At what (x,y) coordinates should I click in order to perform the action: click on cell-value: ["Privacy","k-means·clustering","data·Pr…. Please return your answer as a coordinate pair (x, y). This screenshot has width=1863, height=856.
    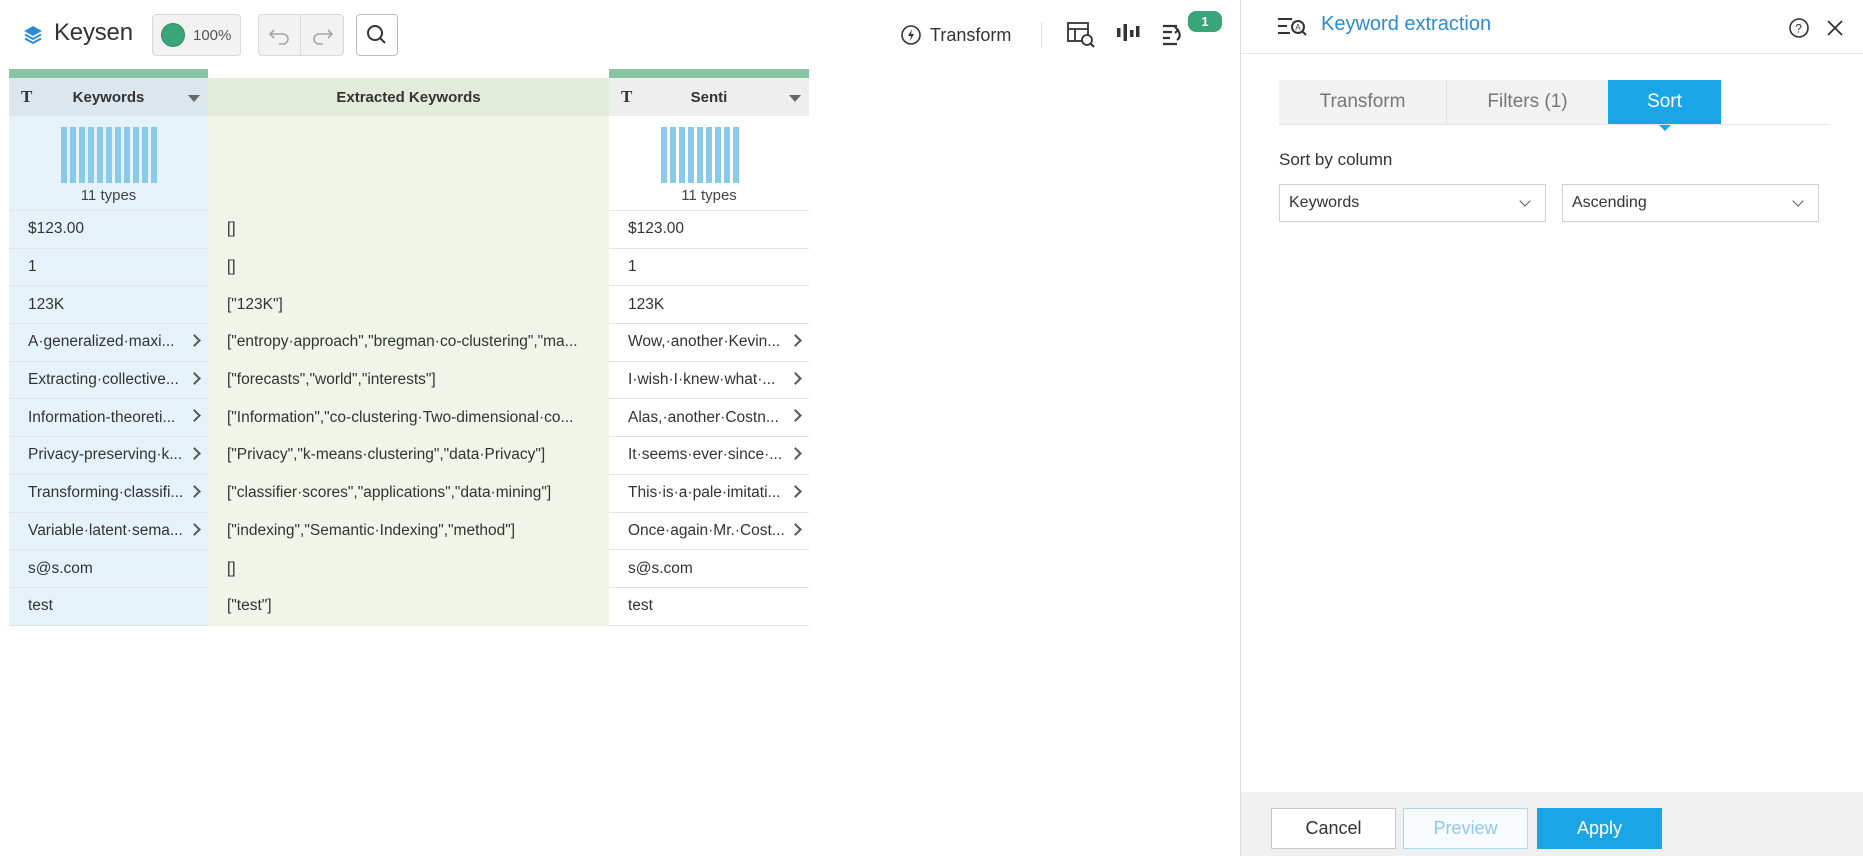
    Looking at the image, I should click on (386, 455).